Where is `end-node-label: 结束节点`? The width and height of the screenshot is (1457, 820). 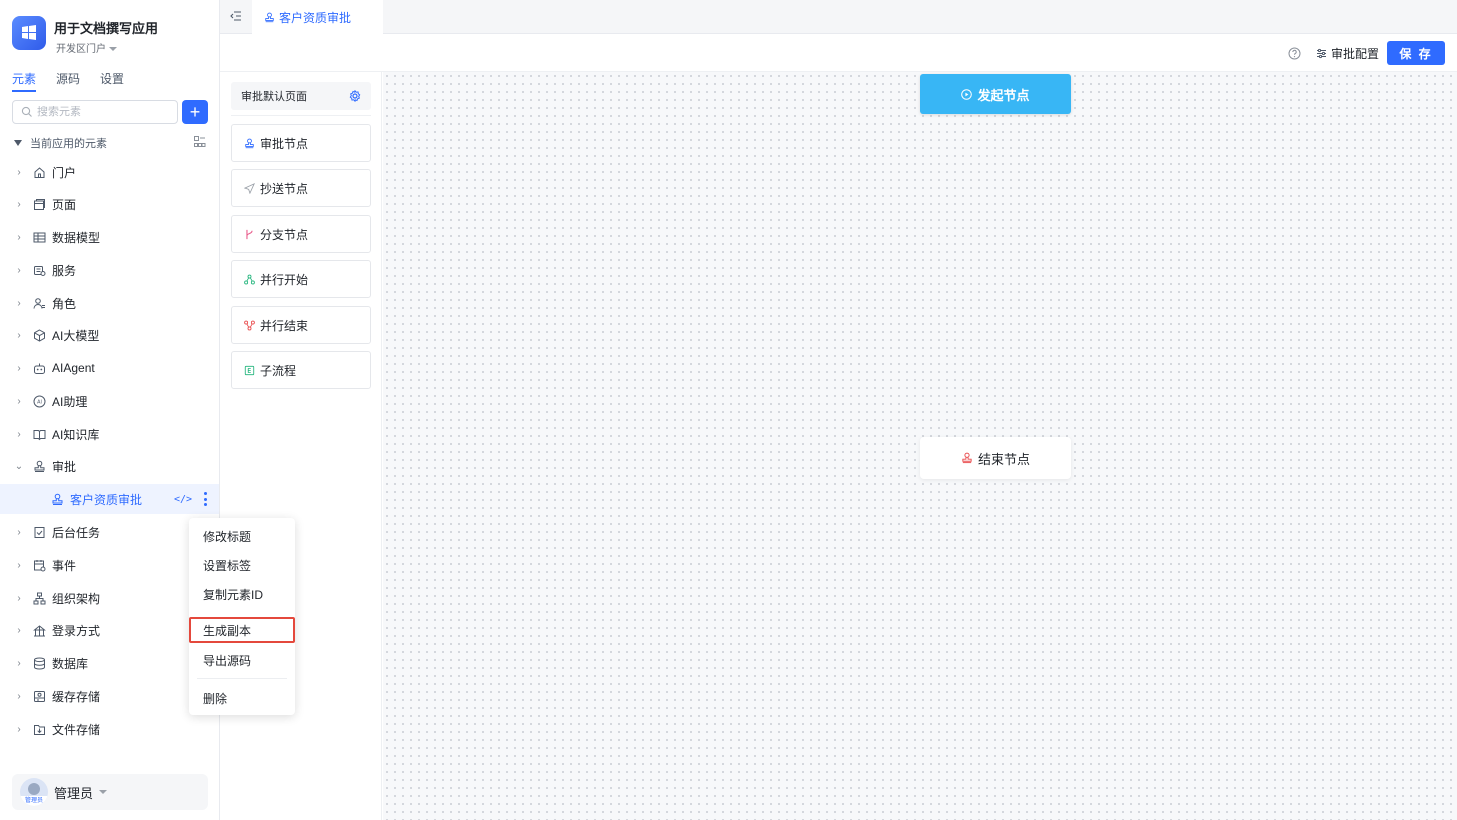 end-node-label: 结束节点 is located at coordinates (1003, 459).